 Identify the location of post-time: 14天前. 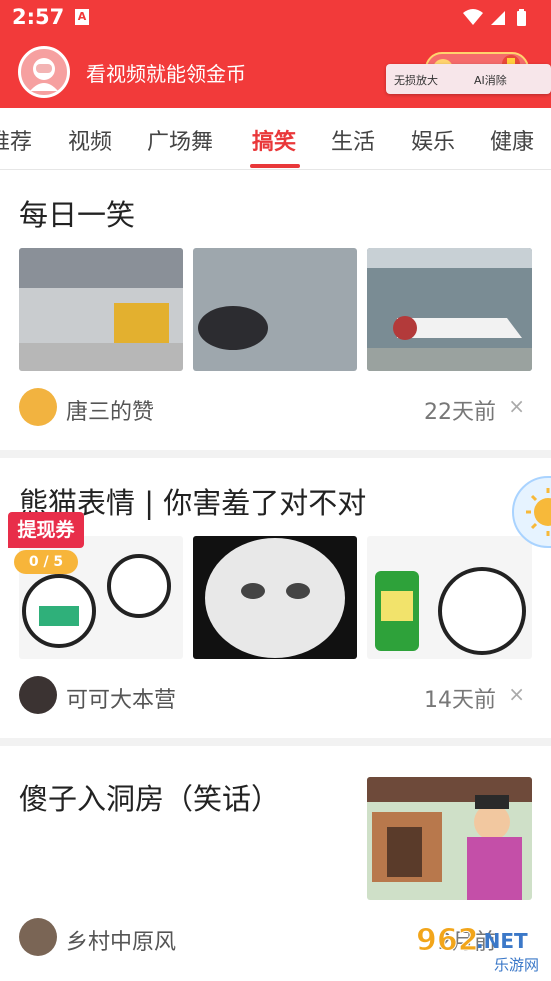
(460, 700).